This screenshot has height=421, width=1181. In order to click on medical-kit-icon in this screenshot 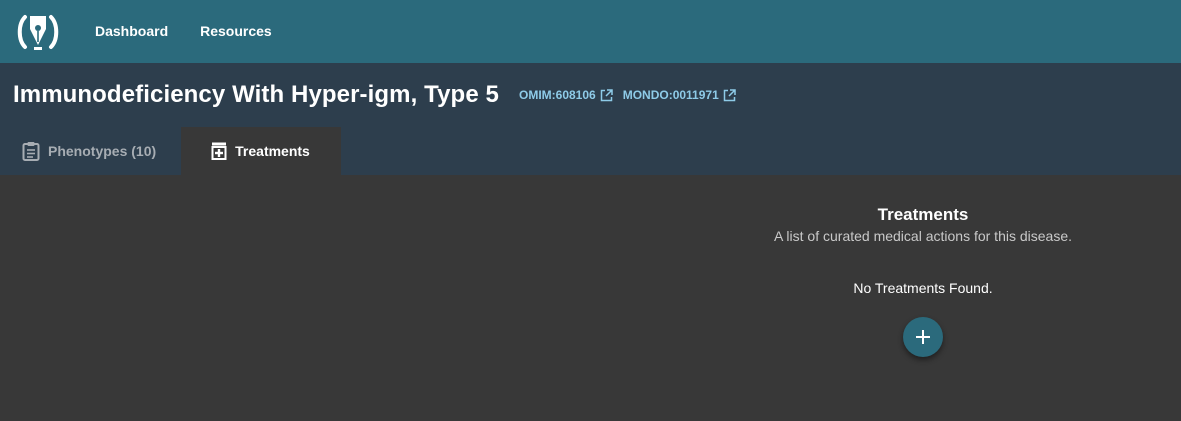, I will do `click(219, 151)`.